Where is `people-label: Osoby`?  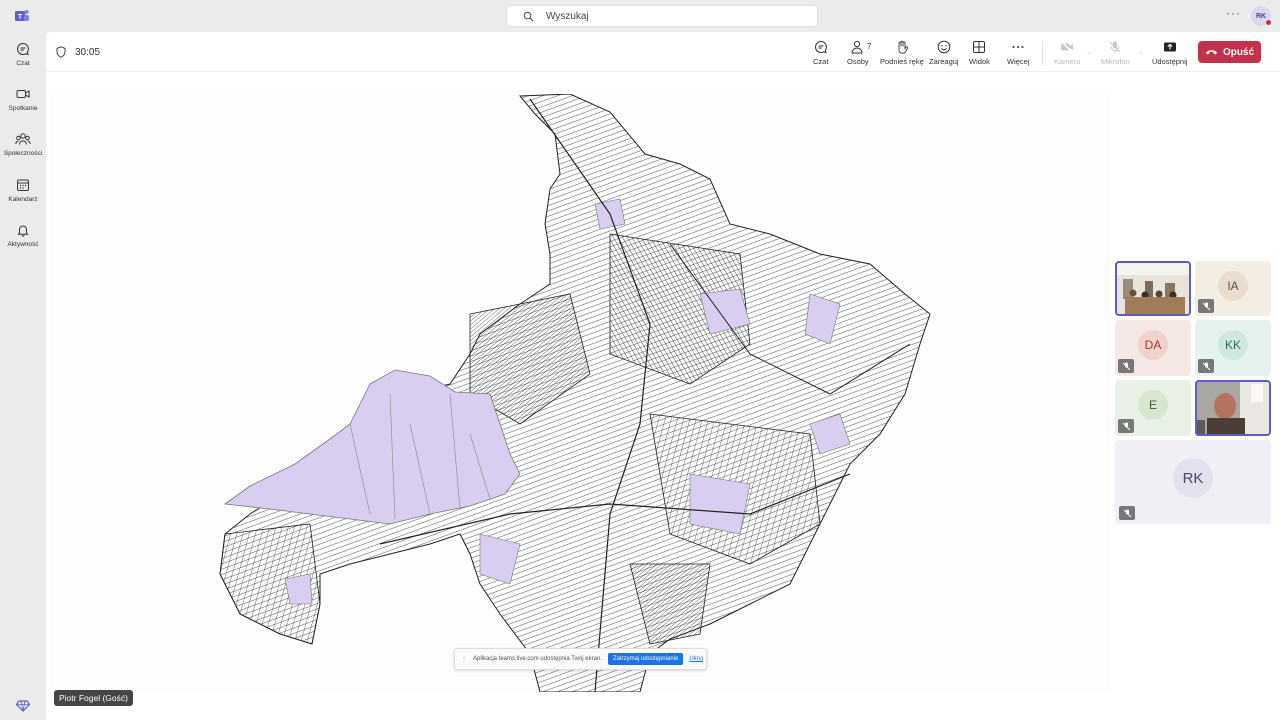
people-label: Osoby is located at coordinates (858, 61).